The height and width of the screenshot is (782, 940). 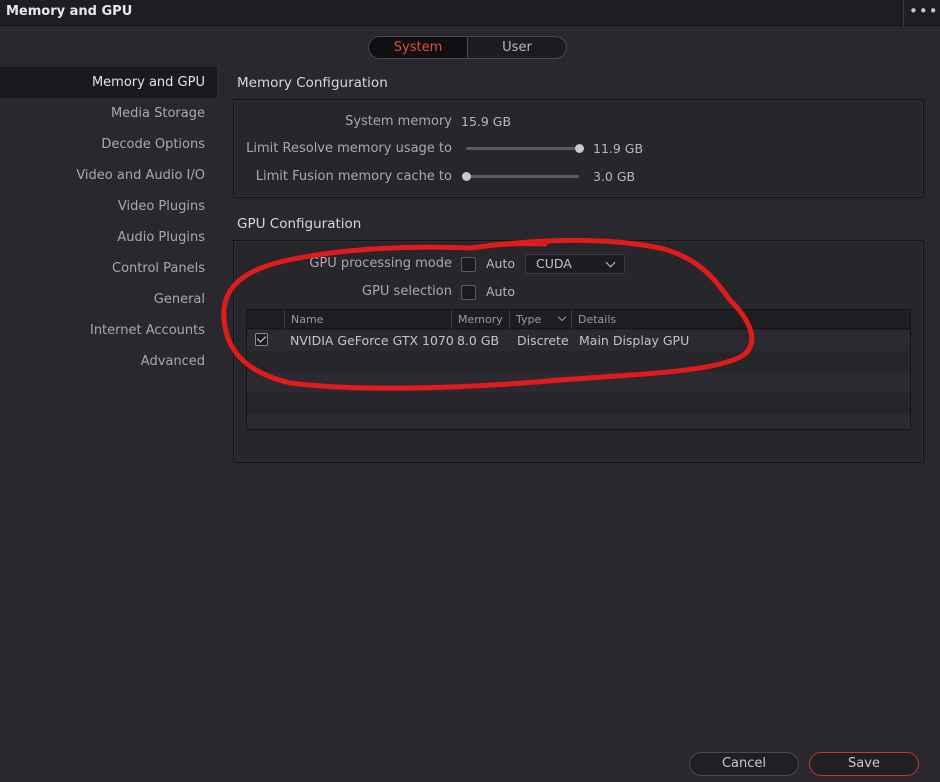 What do you see at coordinates (470, 13) in the screenshot?
I see `title-bar: Memory and GPU •••` at bounding box center [470, 13].